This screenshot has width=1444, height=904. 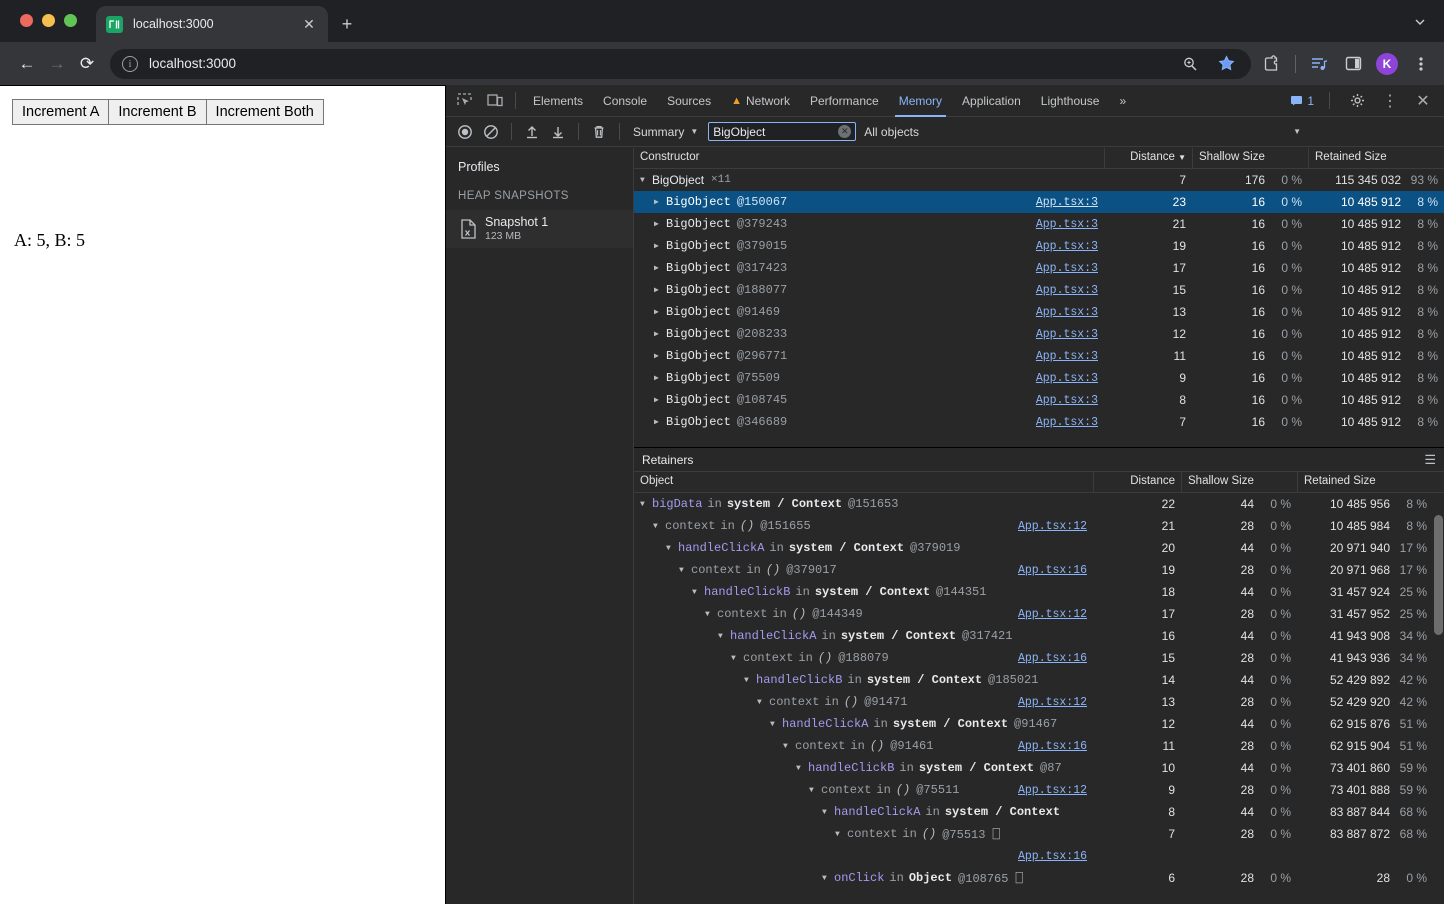 I want to click on window-controls, so click(x=48, y=20).